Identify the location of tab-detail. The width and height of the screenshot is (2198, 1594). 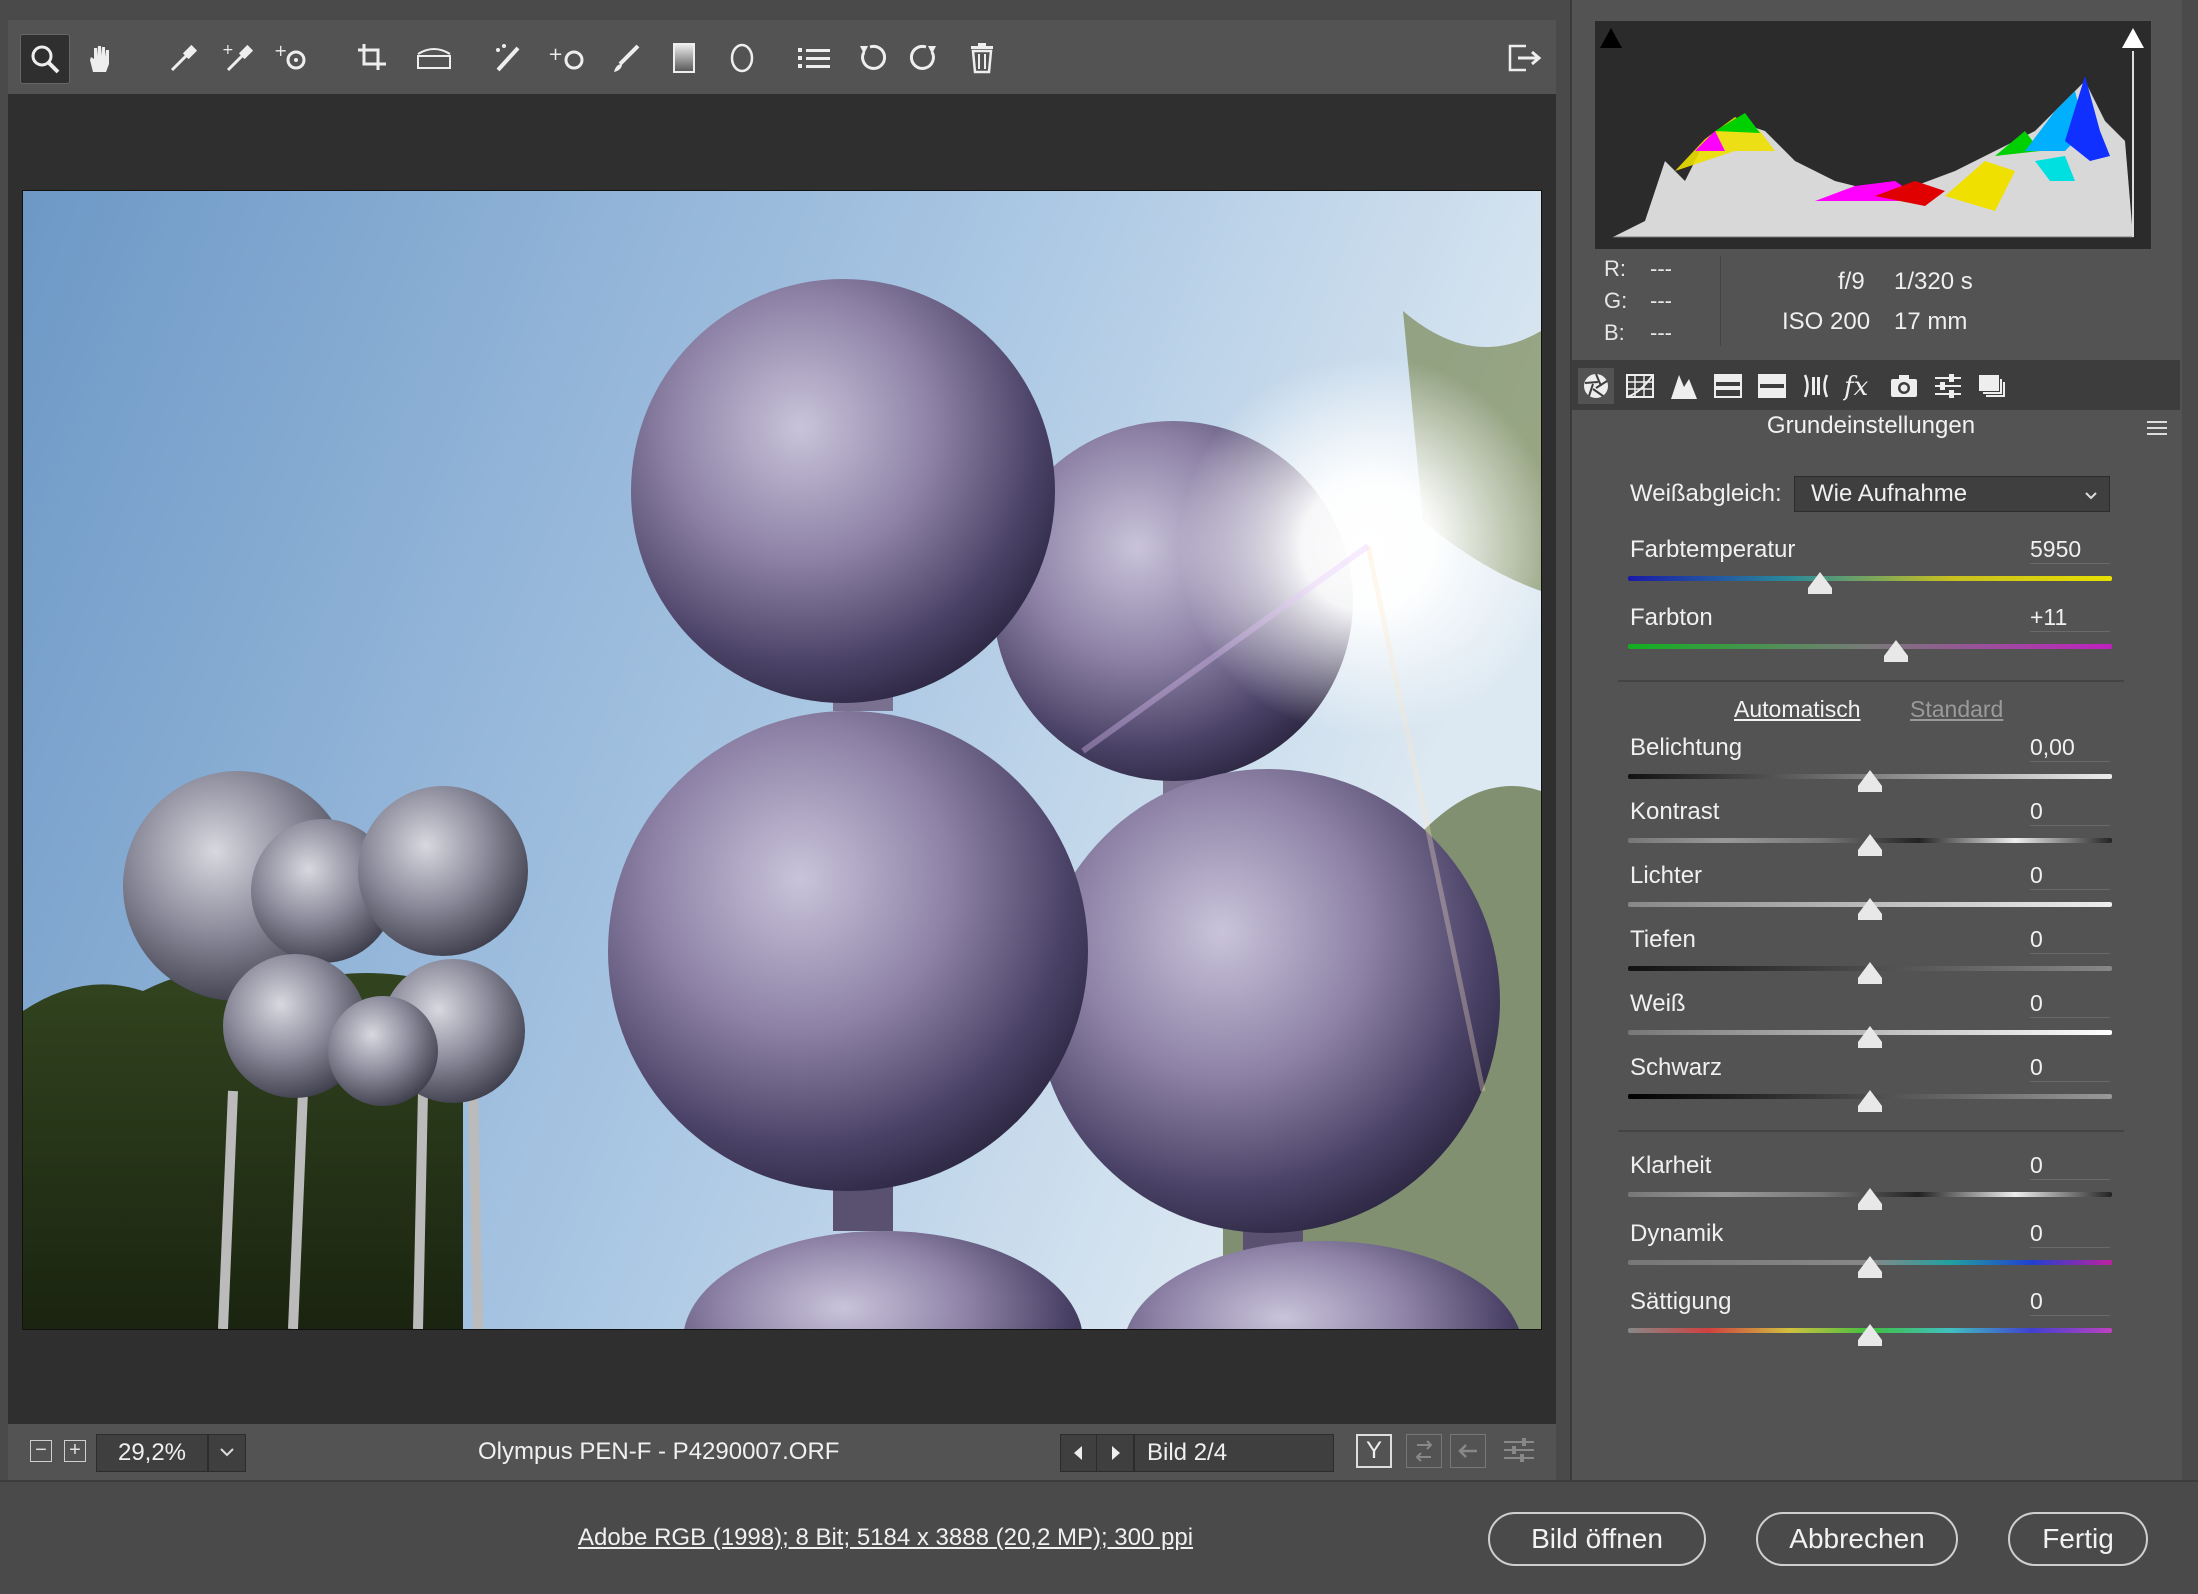
(1684, 386).